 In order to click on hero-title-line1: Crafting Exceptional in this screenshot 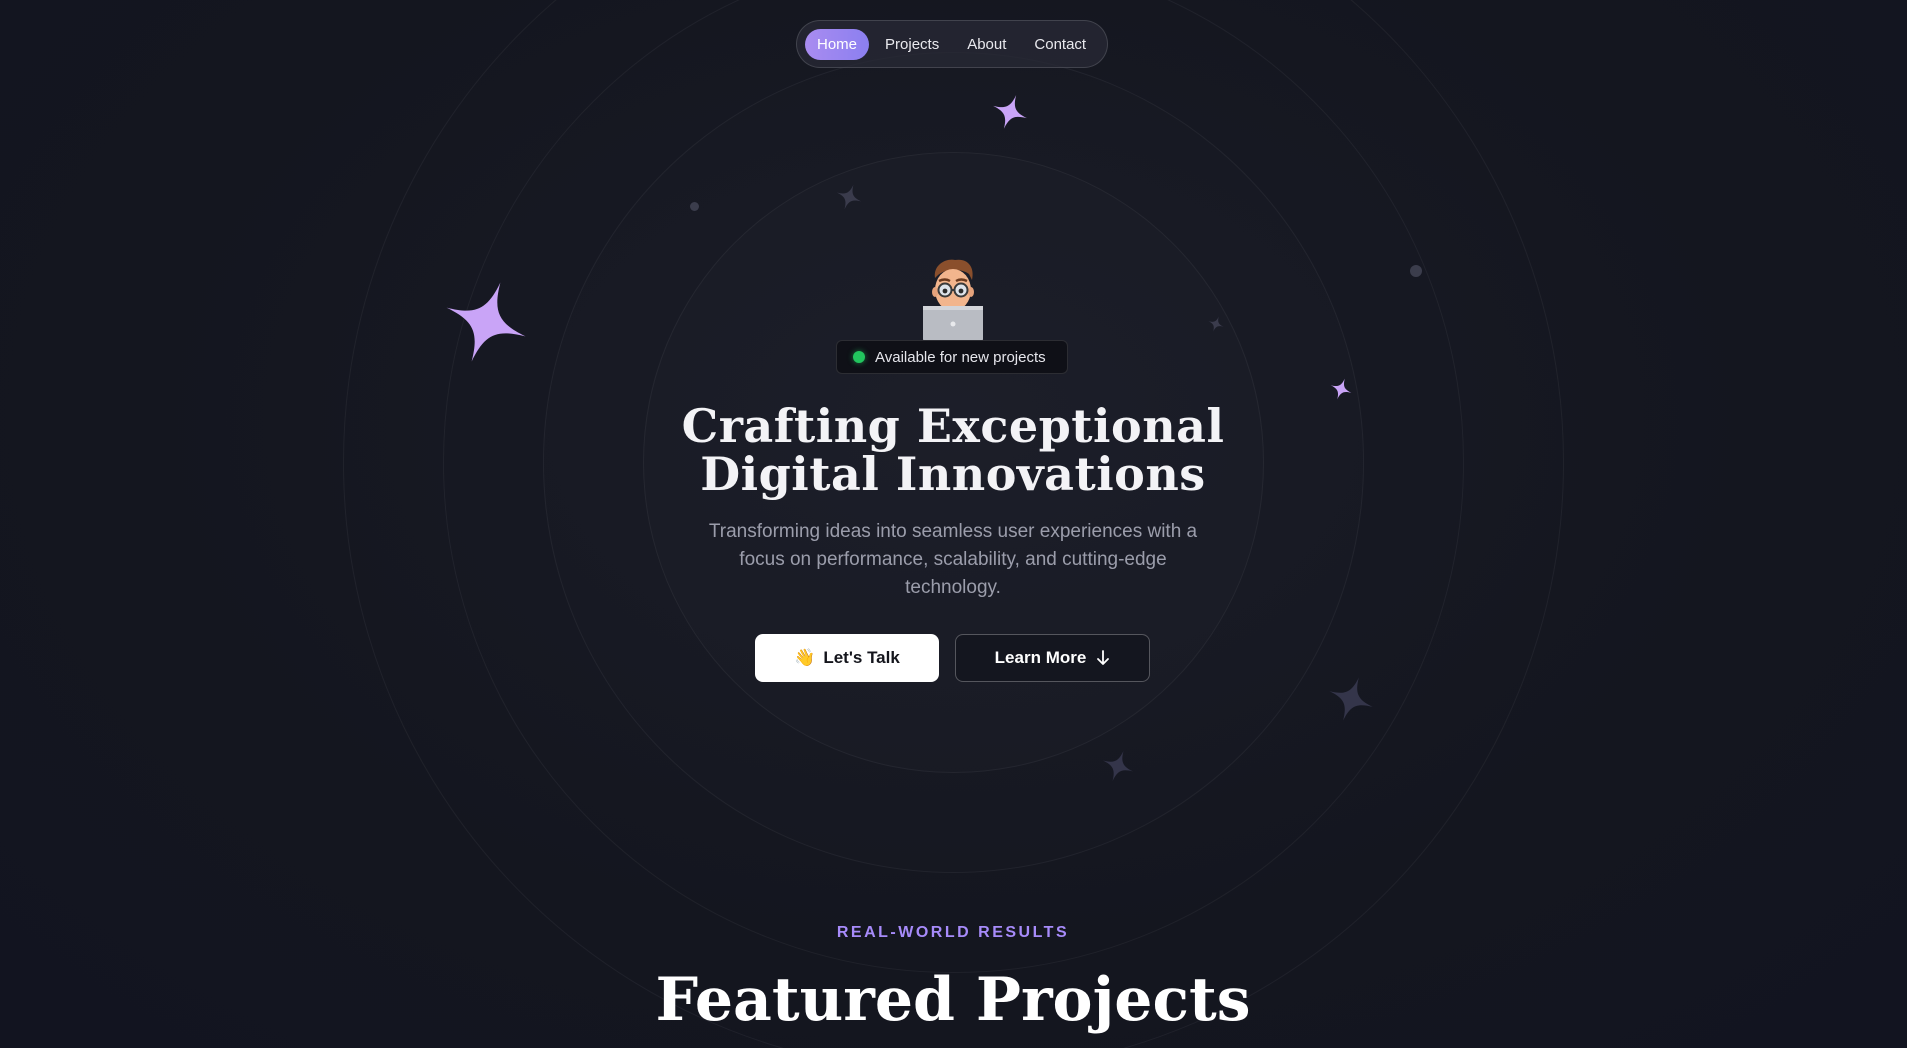, I will do `click(953, 426)`.